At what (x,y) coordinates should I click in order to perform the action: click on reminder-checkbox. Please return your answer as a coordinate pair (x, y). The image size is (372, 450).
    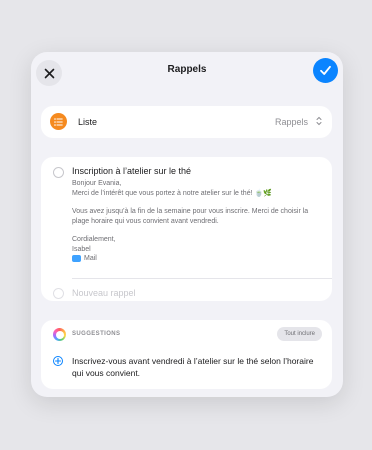
    Looking at the image, I should click on (58, 172).